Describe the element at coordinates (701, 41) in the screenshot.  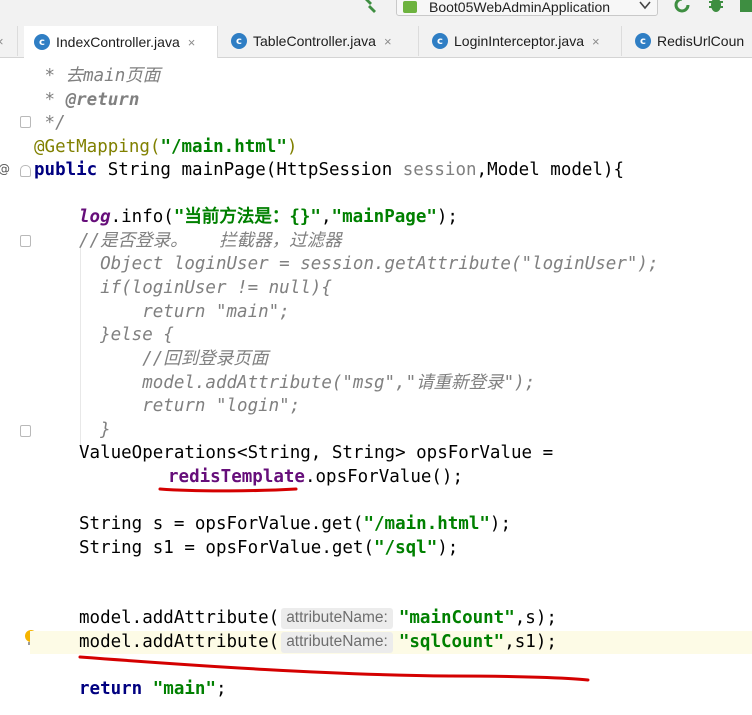
I see `tab-label: RedisUrlCoun` at that location.